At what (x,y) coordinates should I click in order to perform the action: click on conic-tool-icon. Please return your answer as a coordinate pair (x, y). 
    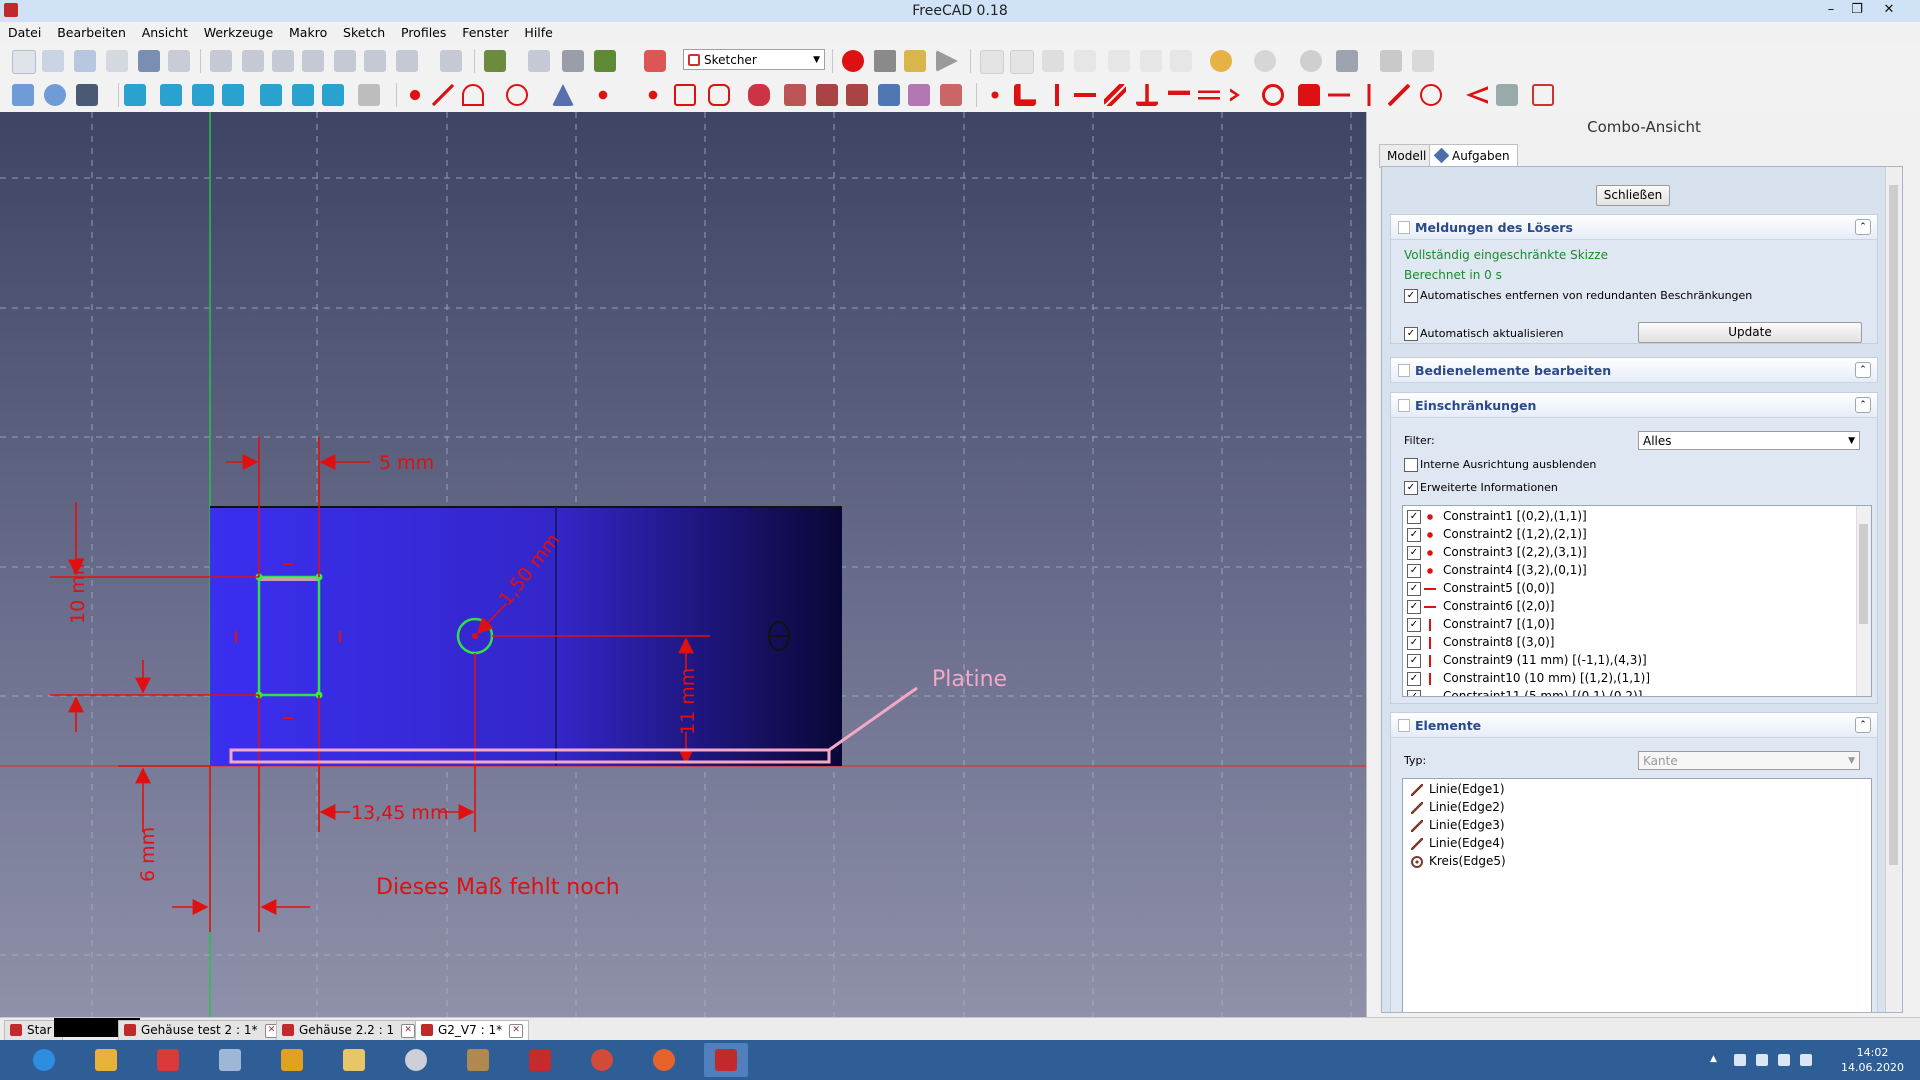
    Looking at the image, I should click on (563, 95).